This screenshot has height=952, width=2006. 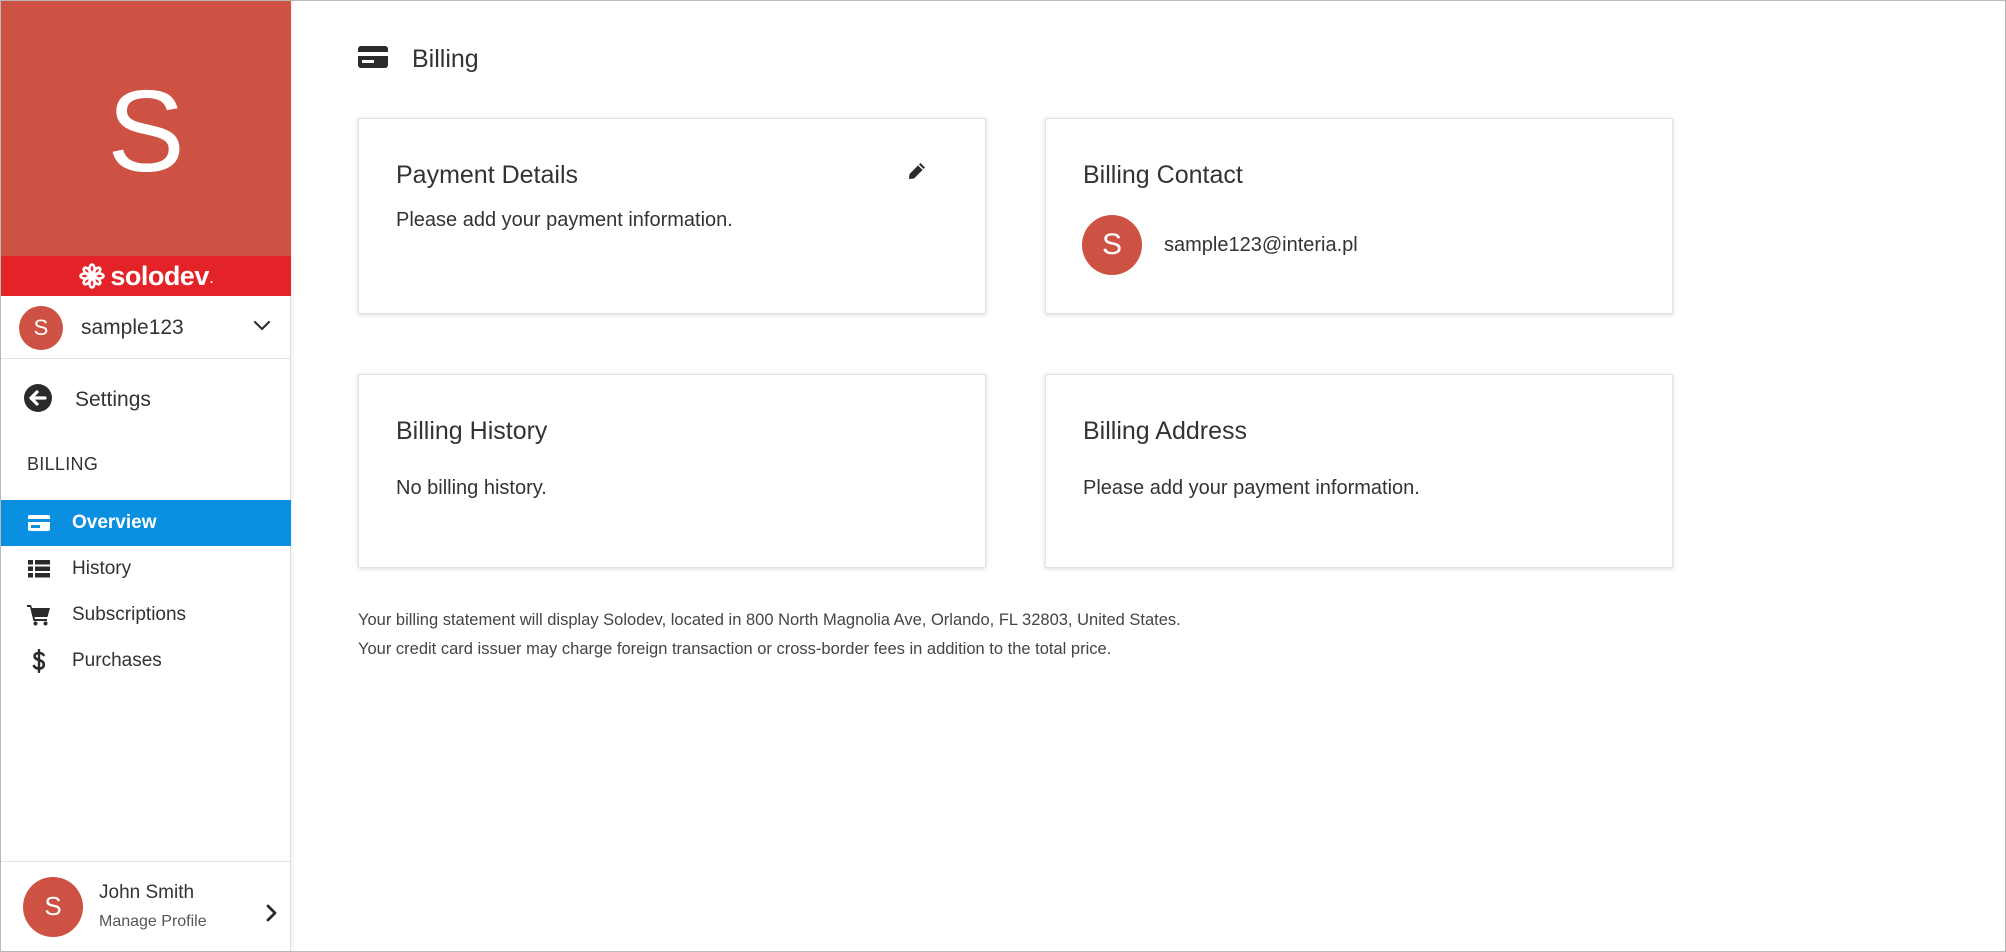 I want to click on sidebar-item-subscriptions: Subscriptions, so click(x=146, y=615).